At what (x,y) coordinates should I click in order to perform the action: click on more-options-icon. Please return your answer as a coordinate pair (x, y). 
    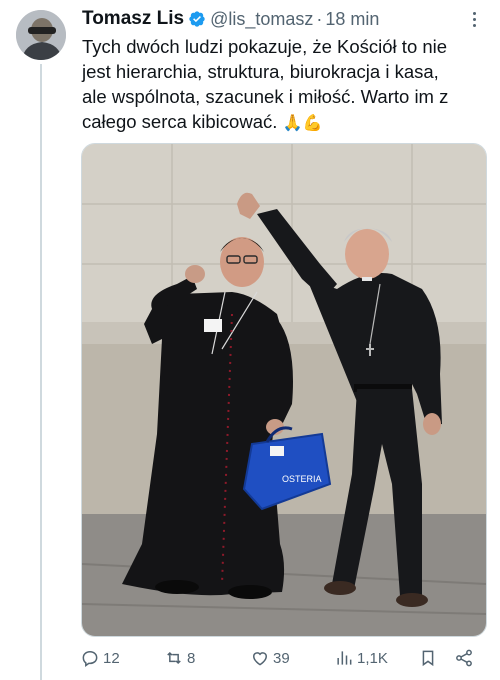
    Looking at the image, I should click on (474, 19).